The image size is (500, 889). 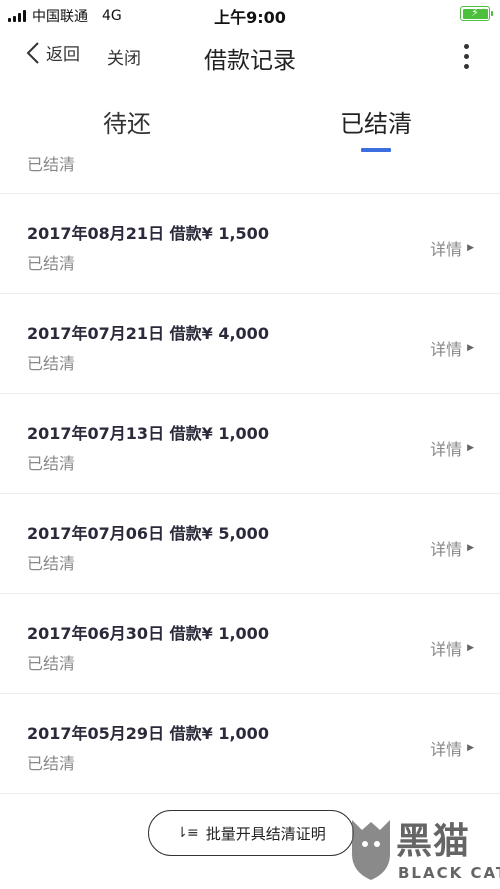 I want to click on nav-bar: 返回 关闭 借款记录, so click(x=250, y=56).